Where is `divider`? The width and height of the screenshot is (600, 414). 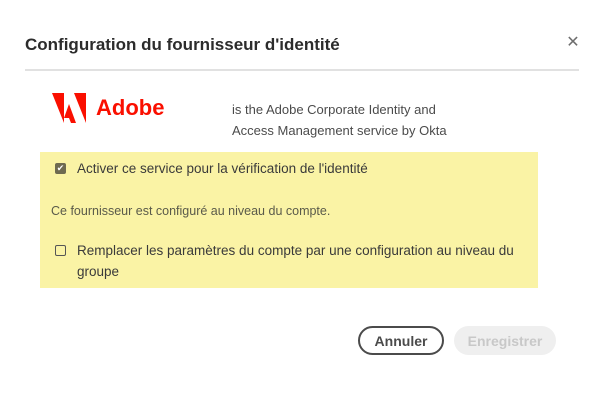
divider is located at coordinates (302, 70).